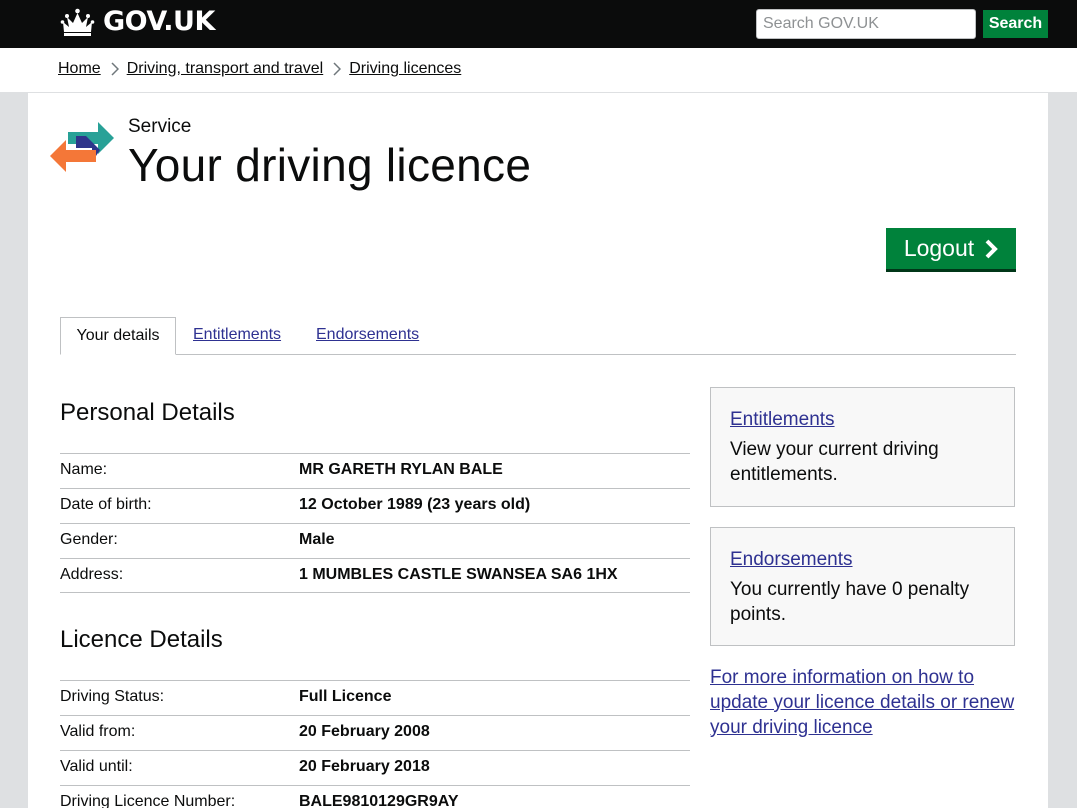  I want to click on detail-row-valid-from: Valid from: 20 February 2008, so click(375, 732).